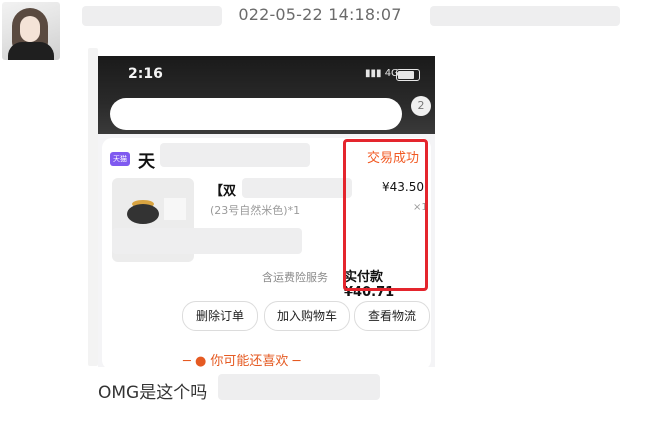 The height and width of the screenshot is (422, 660). I want to click on blurred-product-detail, so click(207, 241).